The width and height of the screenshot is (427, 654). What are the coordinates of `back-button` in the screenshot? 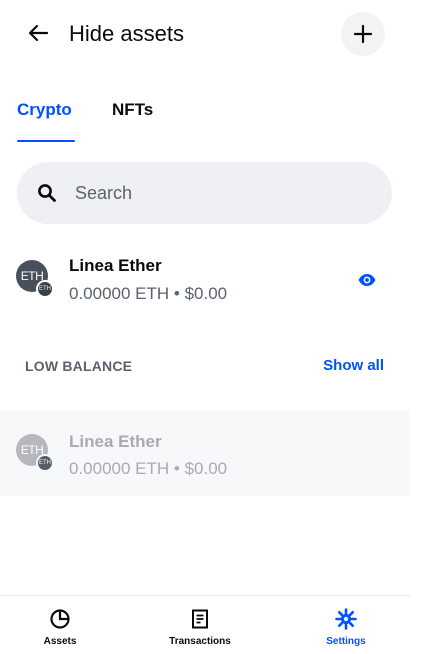 It's located at (38, 33).